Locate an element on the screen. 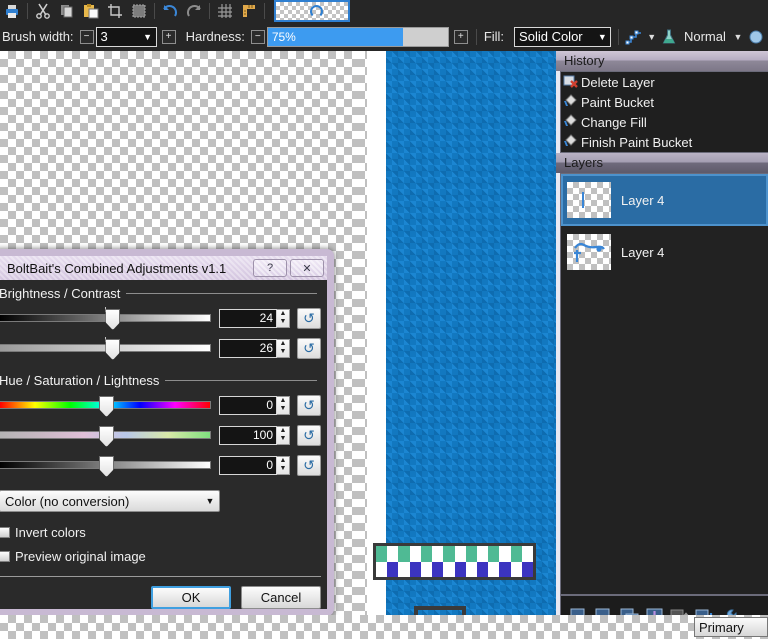  main-toolbar is located at coordinates (384, 11).